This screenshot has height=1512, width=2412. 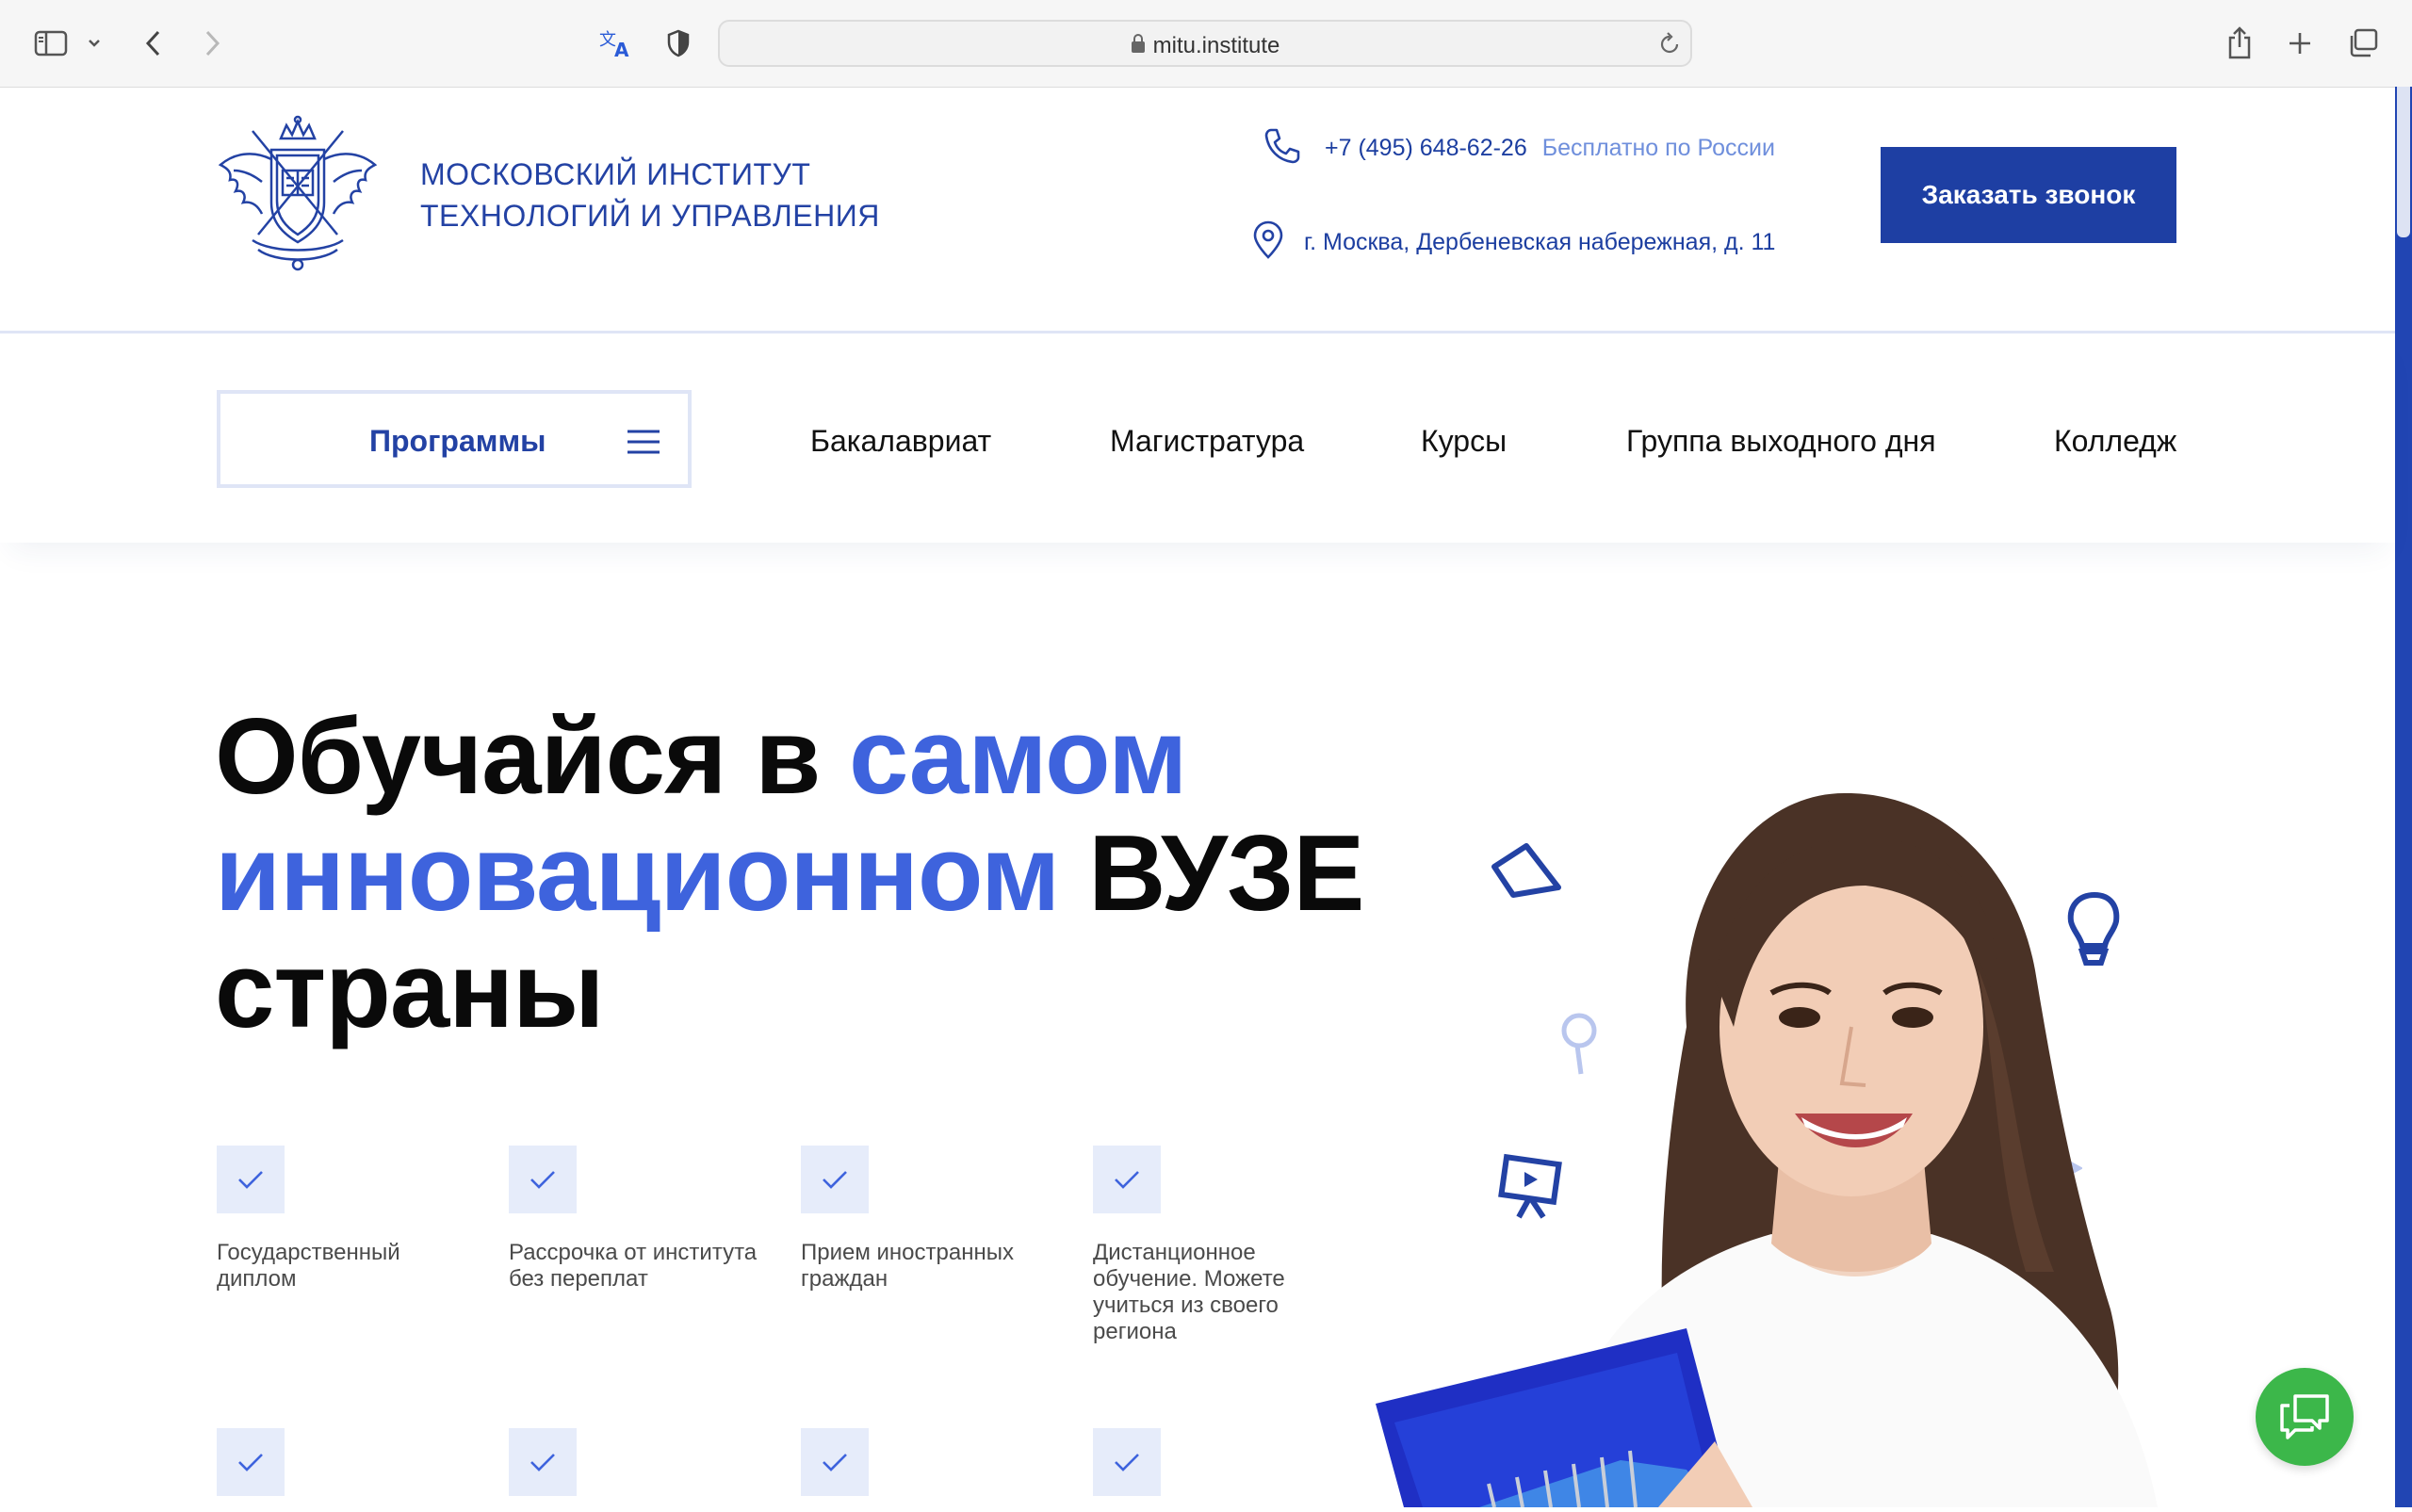 I want to click on feature-item: Прием иностранных граждан, so click(x=933, y=1219).